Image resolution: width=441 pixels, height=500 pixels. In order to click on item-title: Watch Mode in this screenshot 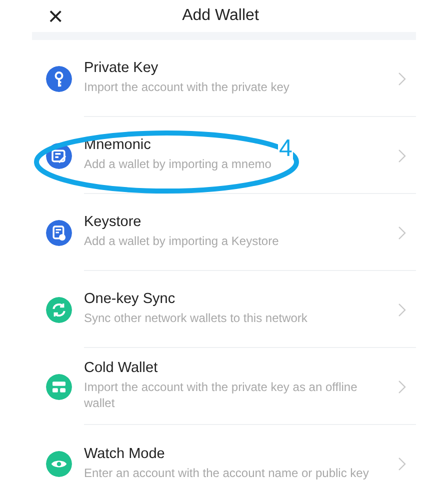, I will do `click(124, 454)`.